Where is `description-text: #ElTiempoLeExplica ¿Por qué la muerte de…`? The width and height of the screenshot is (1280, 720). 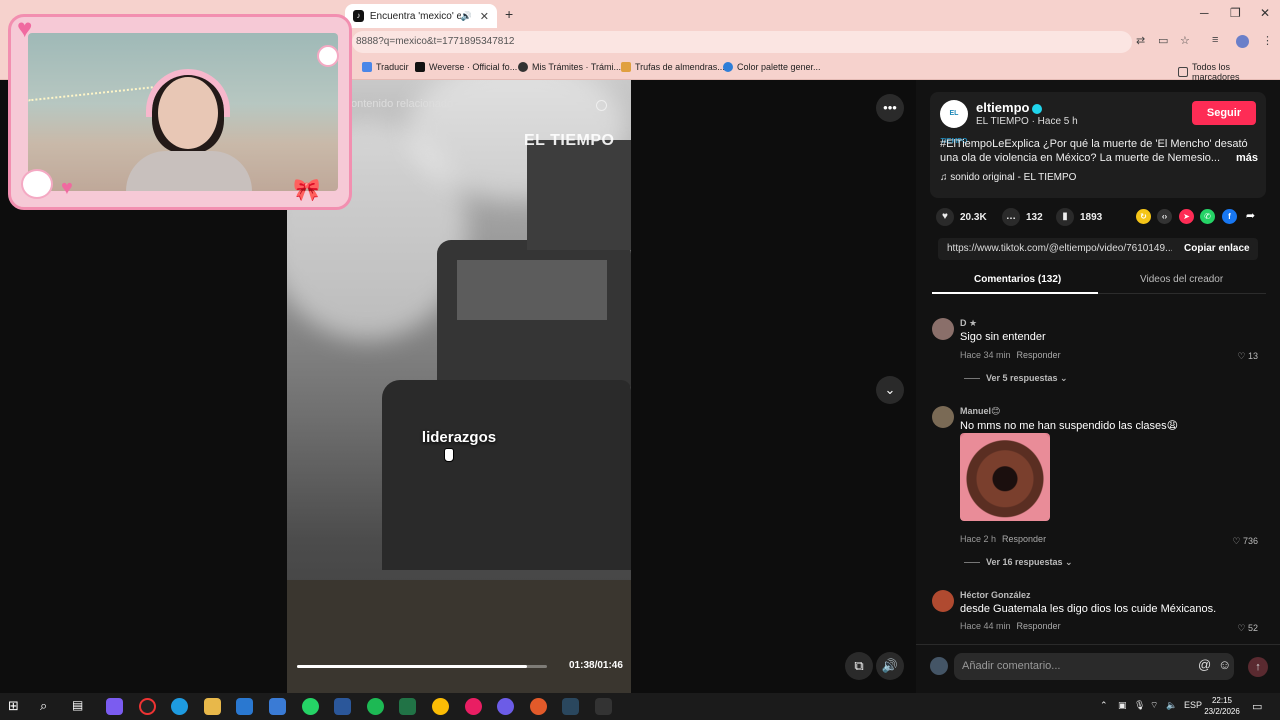 description-text: #ElTiempoLeExplica ¿Por qué la muerte de… is located at coordinates (1094, 151).